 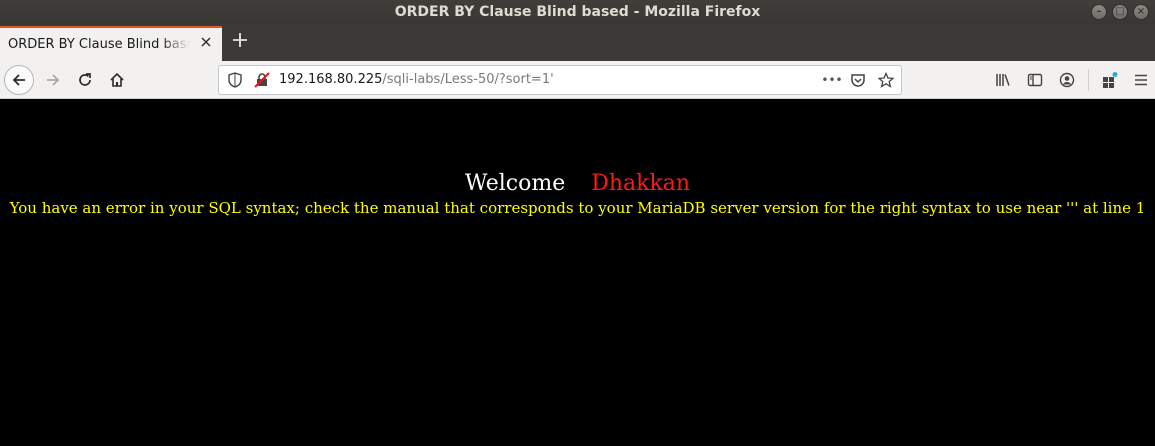 What do you see at coordinates (1141, 80) in the screenshot?
I see `menu-icon` at bounding box center [1141, 80].